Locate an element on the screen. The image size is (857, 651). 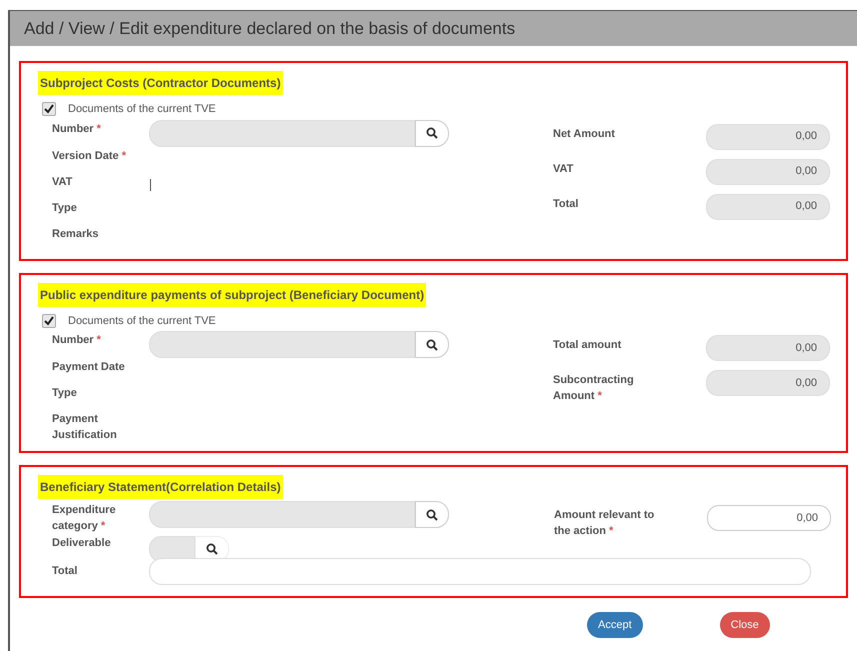
amount-field: 0,00 is located at coordinates (769, 518).